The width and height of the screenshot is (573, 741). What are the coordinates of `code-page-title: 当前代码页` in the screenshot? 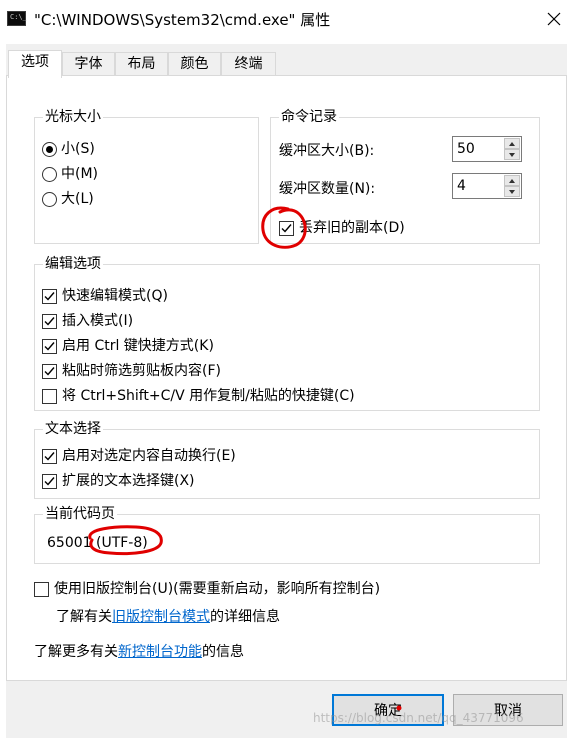 It's located at (80, 514).